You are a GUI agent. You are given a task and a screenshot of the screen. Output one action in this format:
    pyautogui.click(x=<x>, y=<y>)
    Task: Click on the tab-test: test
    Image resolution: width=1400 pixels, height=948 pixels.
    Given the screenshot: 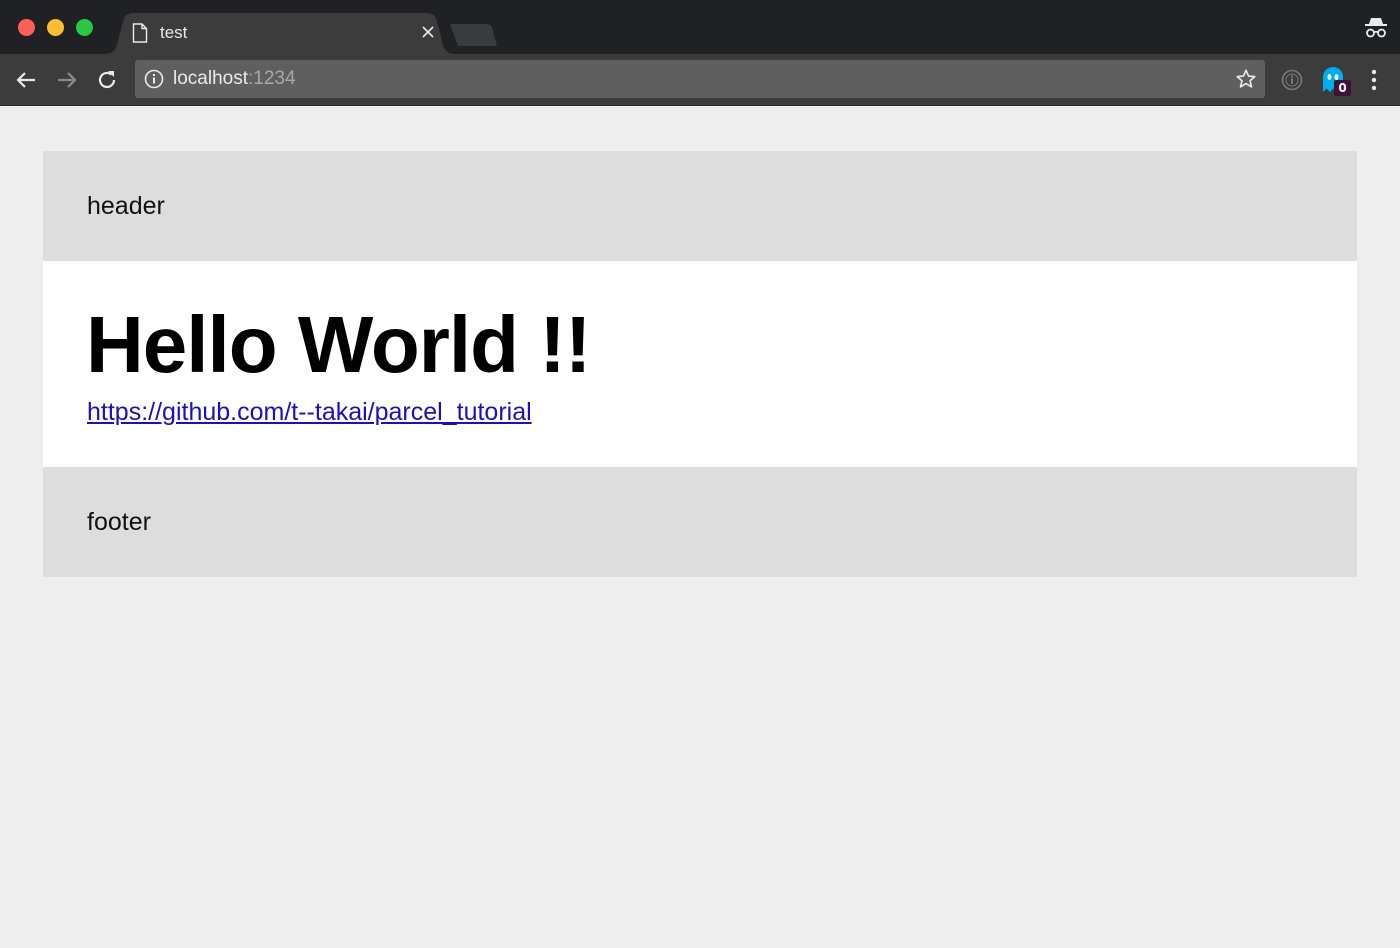 What is the action you would take?
    pyautogui.click(x=280, y=33)
    